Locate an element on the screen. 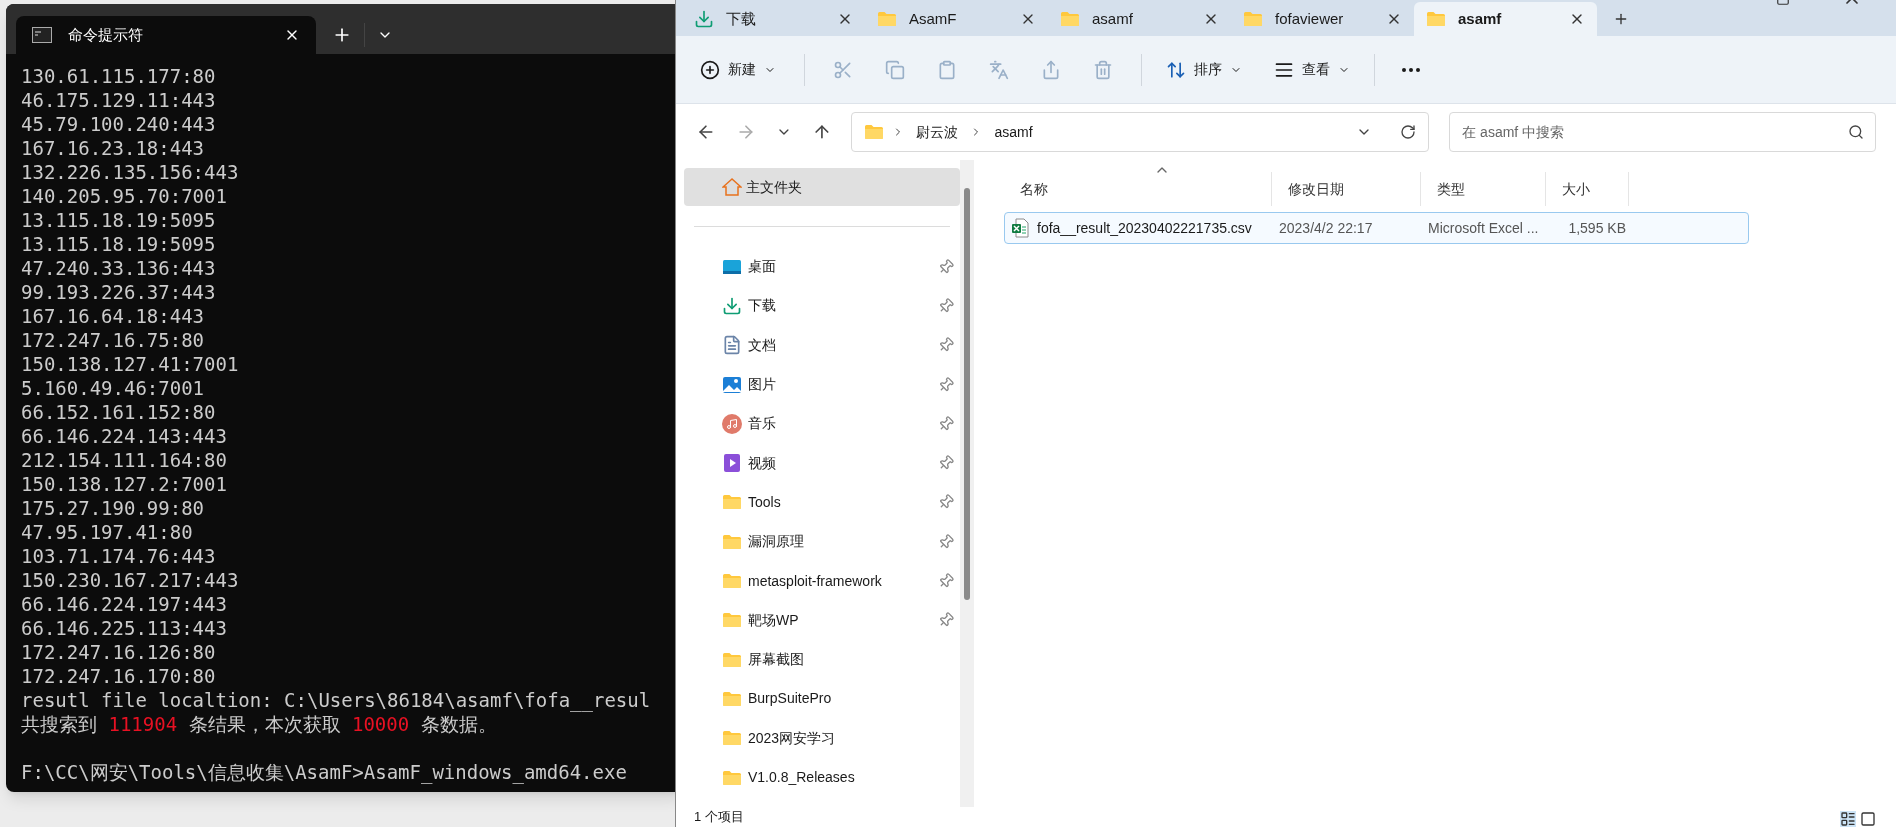 This screenshot has height=827, width=1896. console-line: 46.175.129.11:443 is located at coordinates (119, 100).